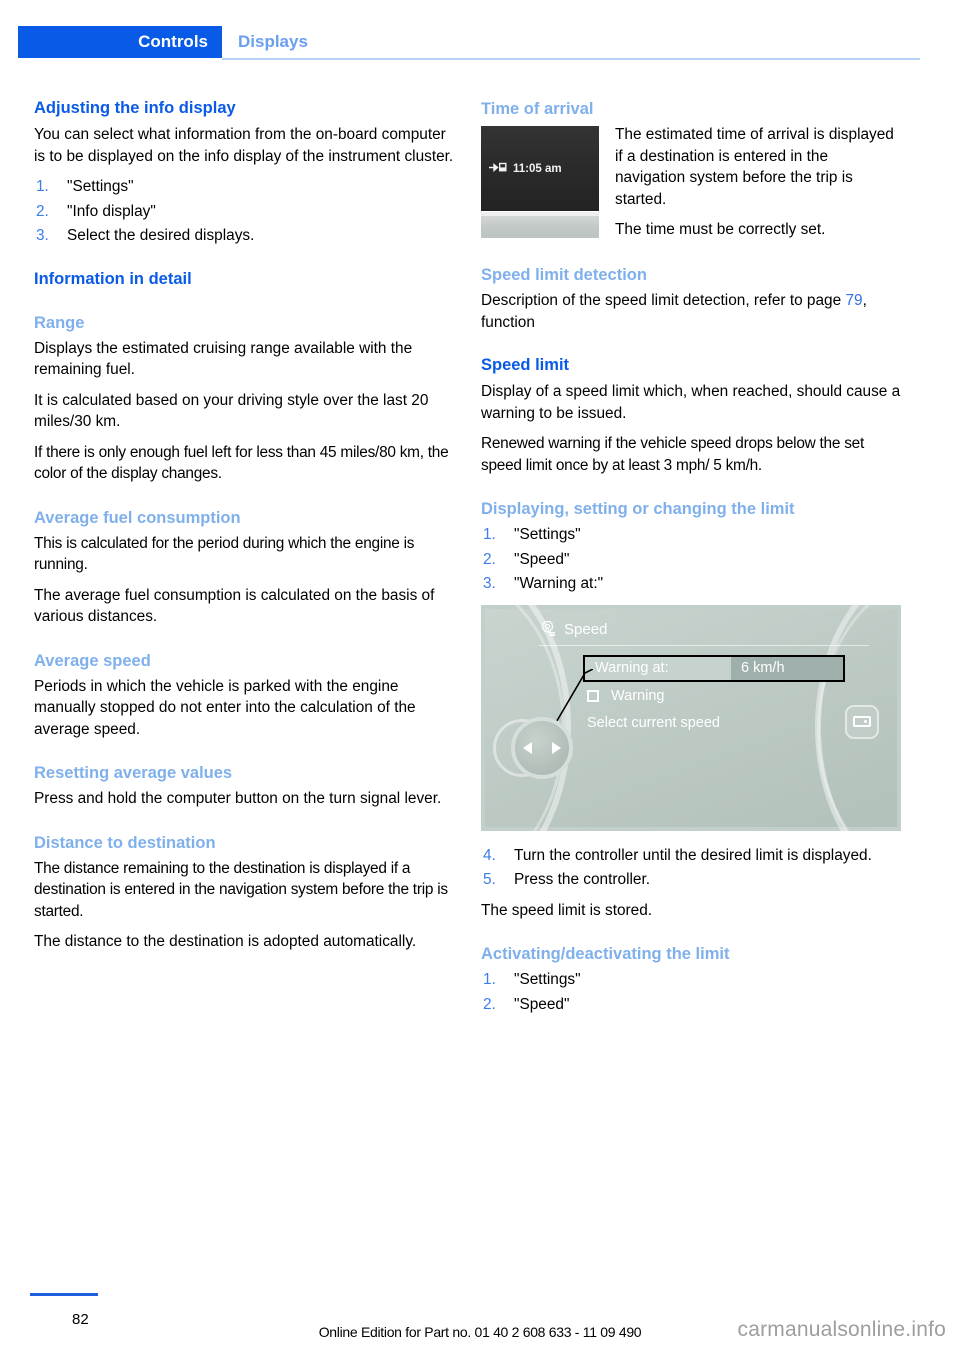 Image resolution: width=960 pixels, height=1362 pixels. What do you see at coordinates (120, 42) in the screenshot?
I see `tab-controls: Controls` at bounding box center [120, 42].